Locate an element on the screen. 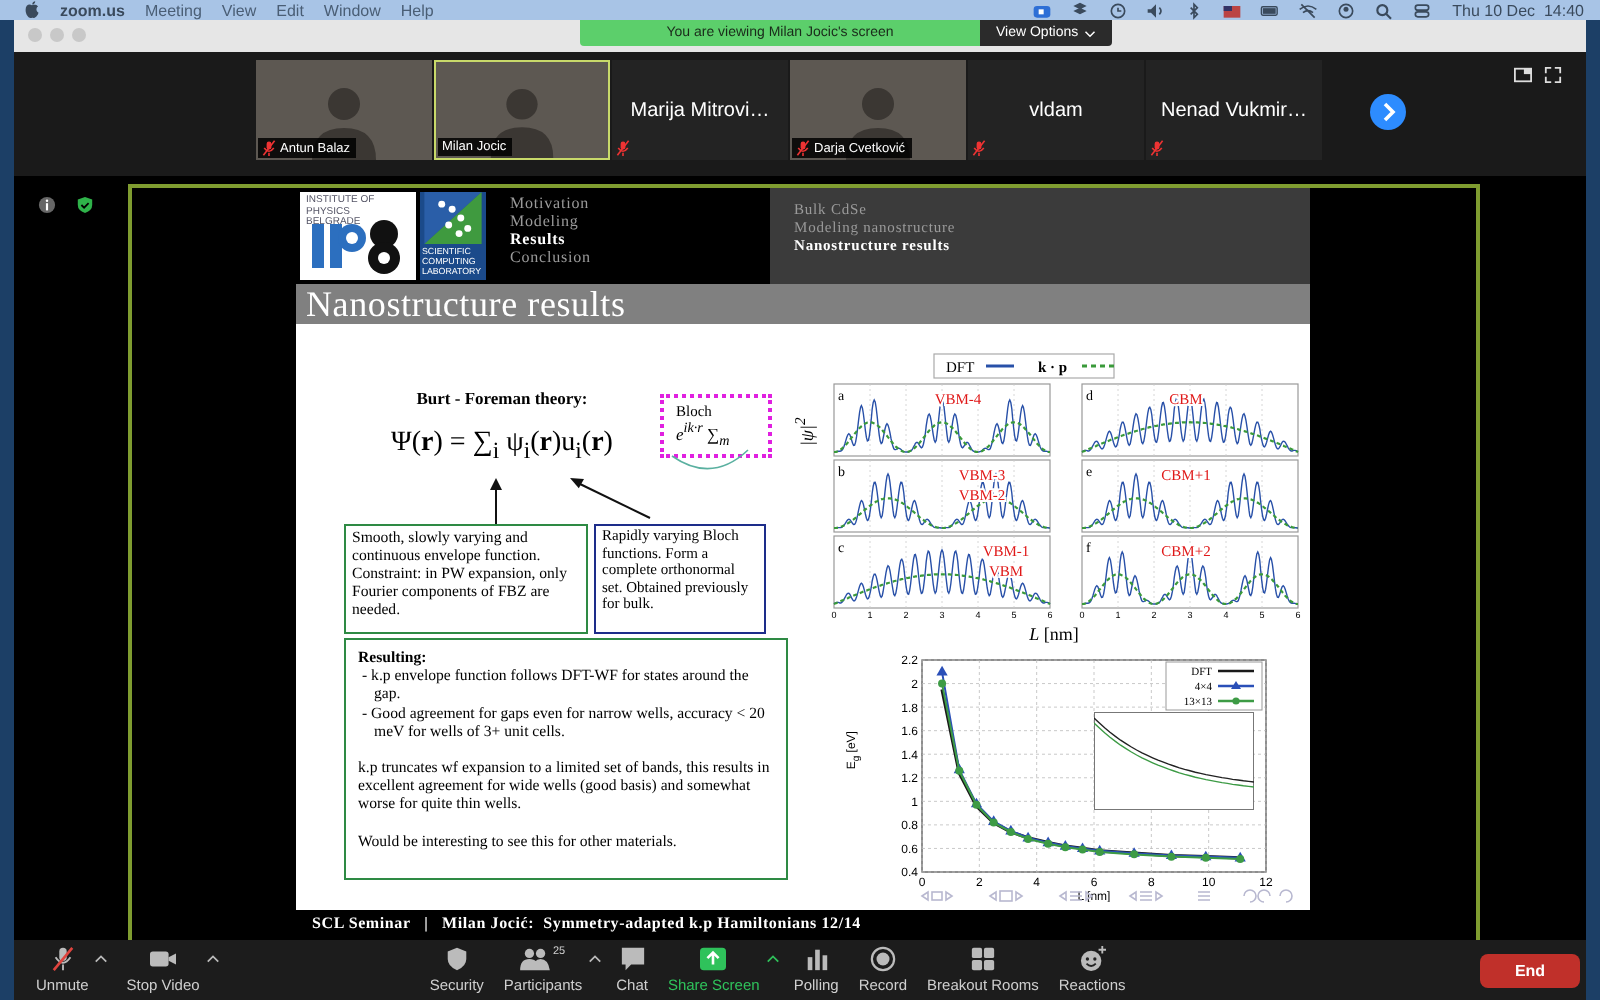 Image resolution: width=1600 pixels, height=1000 pixels. box-icon is located at coordinates (1080, 10).